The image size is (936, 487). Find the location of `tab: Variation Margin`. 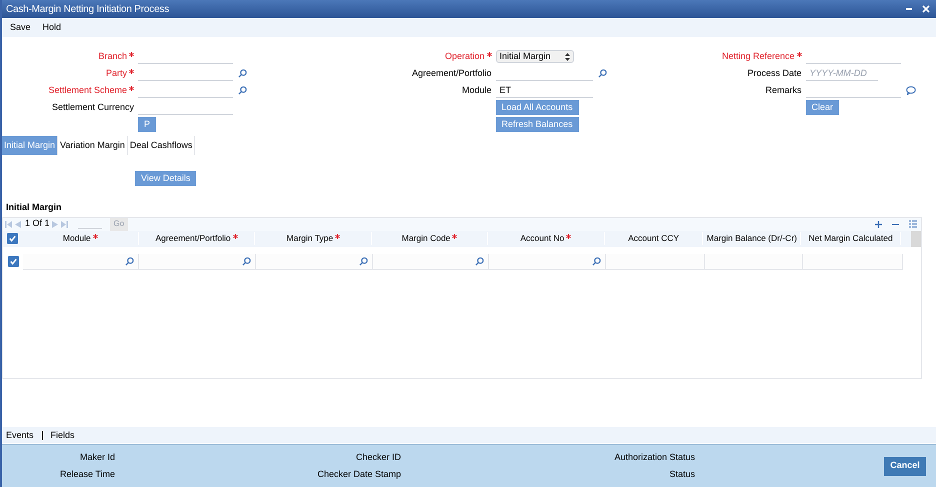

tab: Variation Margin is located at coordinates (93, 145).